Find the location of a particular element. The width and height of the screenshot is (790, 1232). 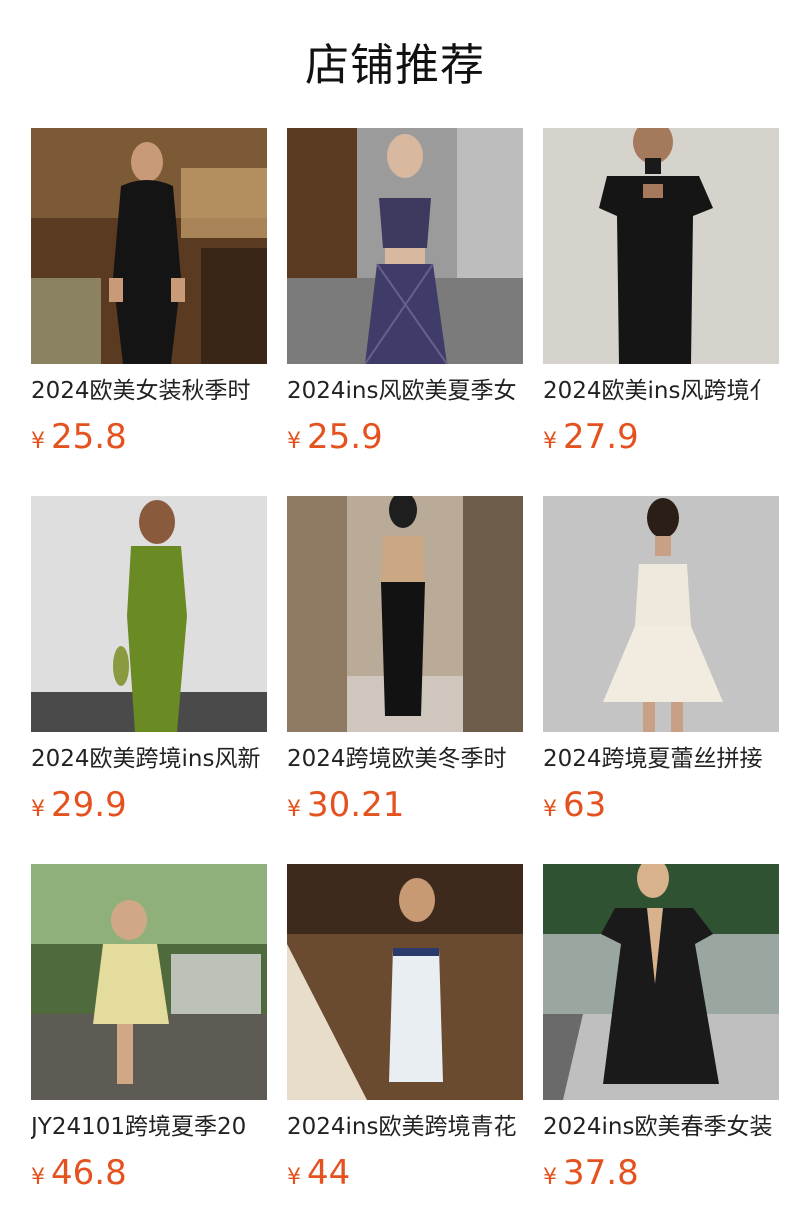

product-price: ¥44 is located at coordinates (318, 1173).